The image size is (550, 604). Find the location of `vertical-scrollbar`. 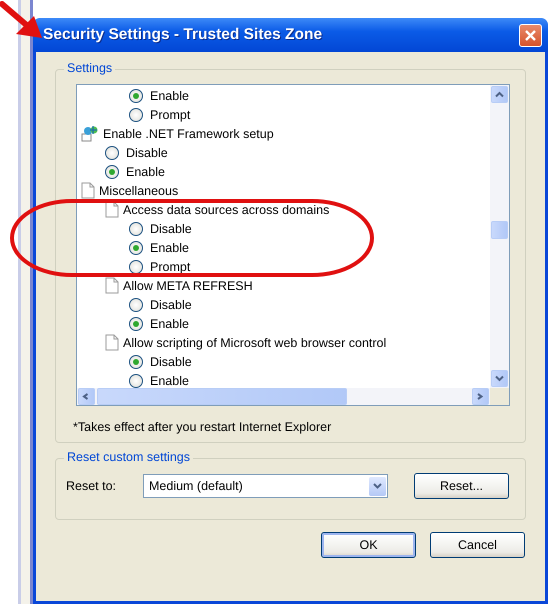

vertical-scrollbar is located at coordinates (499, 236).